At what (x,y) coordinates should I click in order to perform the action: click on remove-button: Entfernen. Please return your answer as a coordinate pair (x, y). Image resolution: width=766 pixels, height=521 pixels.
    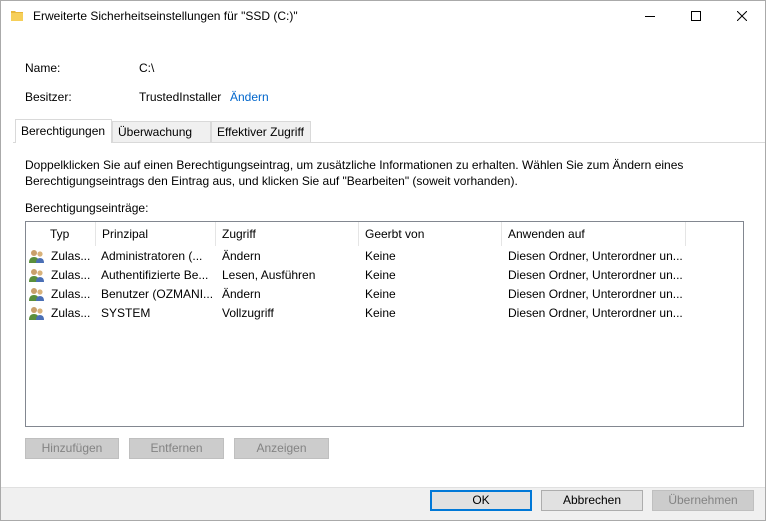
    Looking at the image, I should click on (176, 448).